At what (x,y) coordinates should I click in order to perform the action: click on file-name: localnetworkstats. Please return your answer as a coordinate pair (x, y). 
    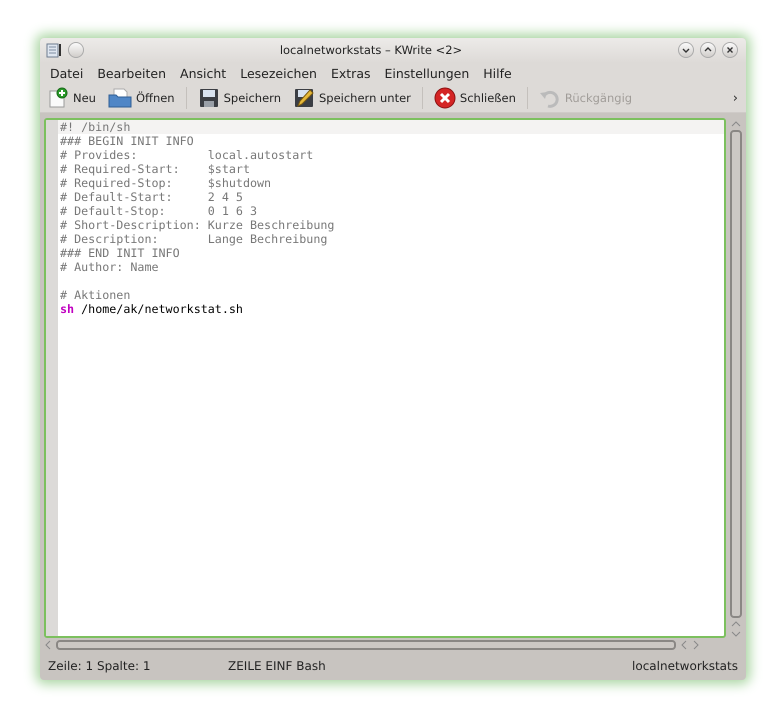
    Looking at the image, I should click on (685, 666).